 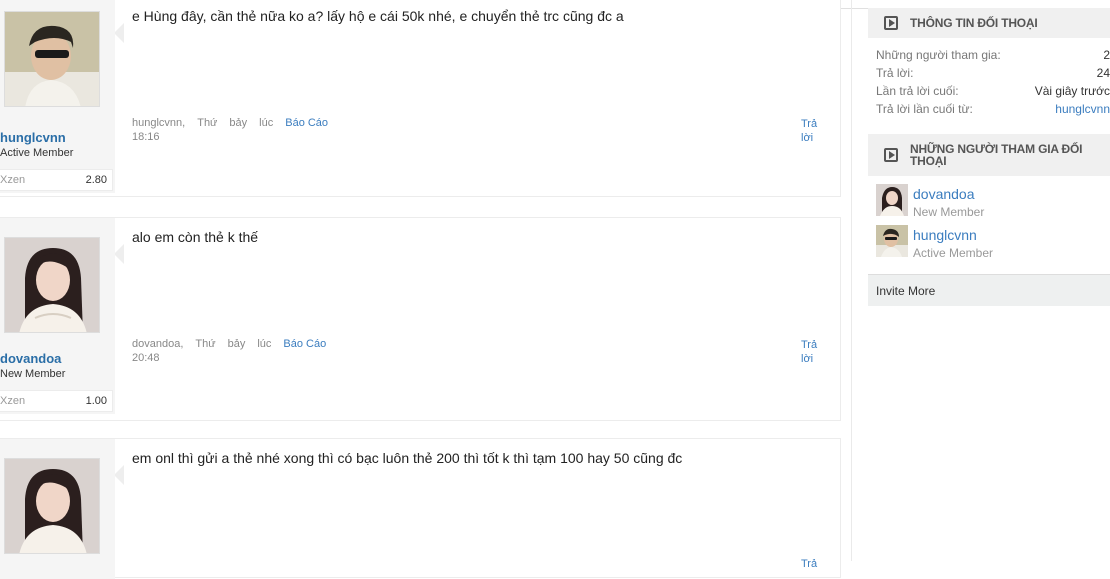 I want to click on message-text: alo em còn thẻ k thế, so click(x=195, y=237).